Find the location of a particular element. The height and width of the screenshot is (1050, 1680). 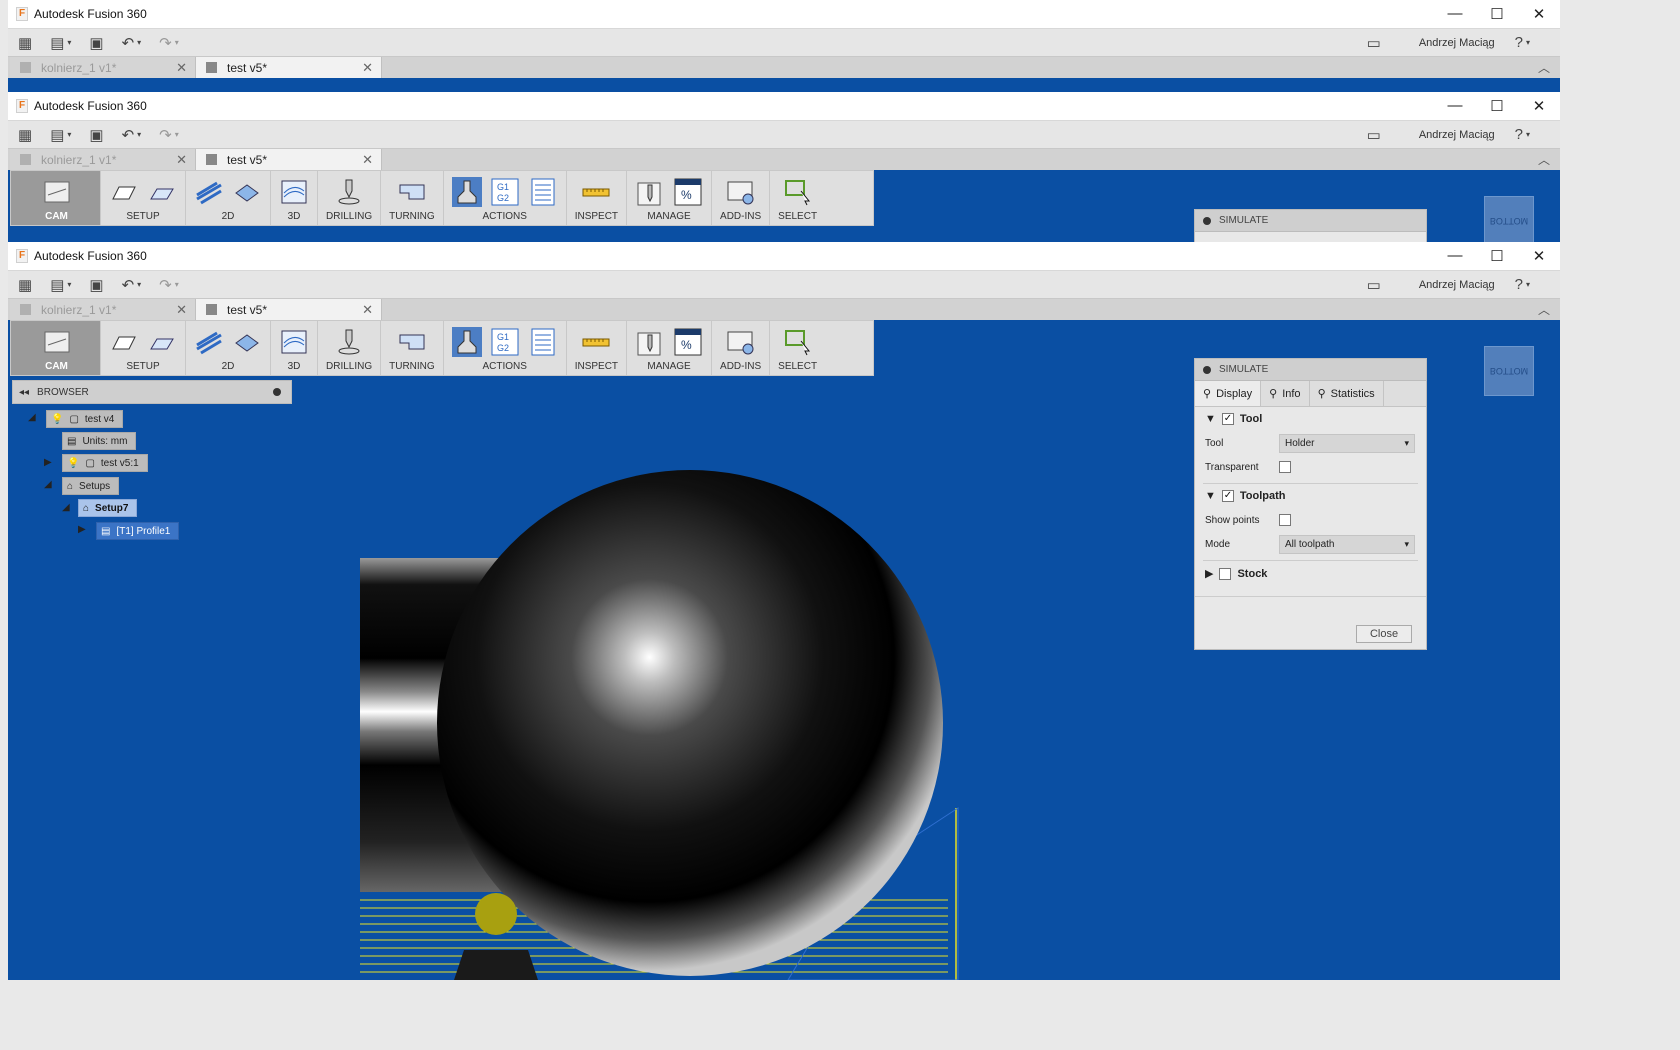

close-button: Close is located at coordinates (1384, 634).